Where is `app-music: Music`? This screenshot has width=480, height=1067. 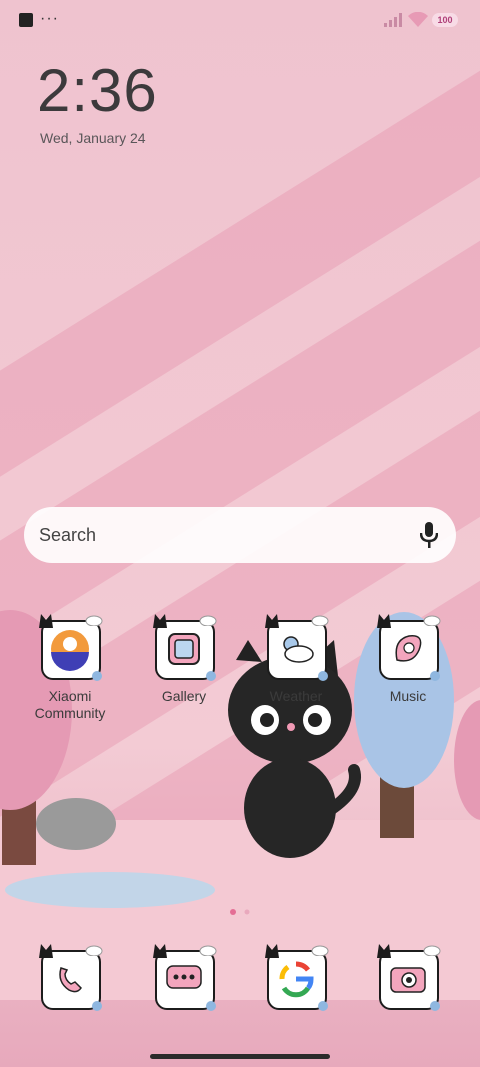 app-music: Music is located at coordinates (408, 659).